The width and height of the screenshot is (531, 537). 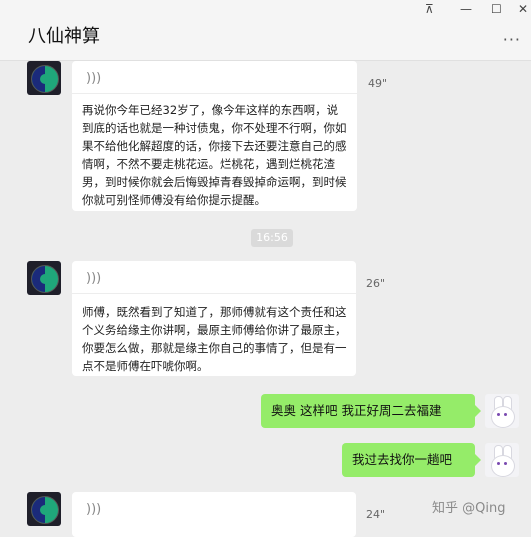 I want to click on voice-duration: 24", so click(x=376, y=514).